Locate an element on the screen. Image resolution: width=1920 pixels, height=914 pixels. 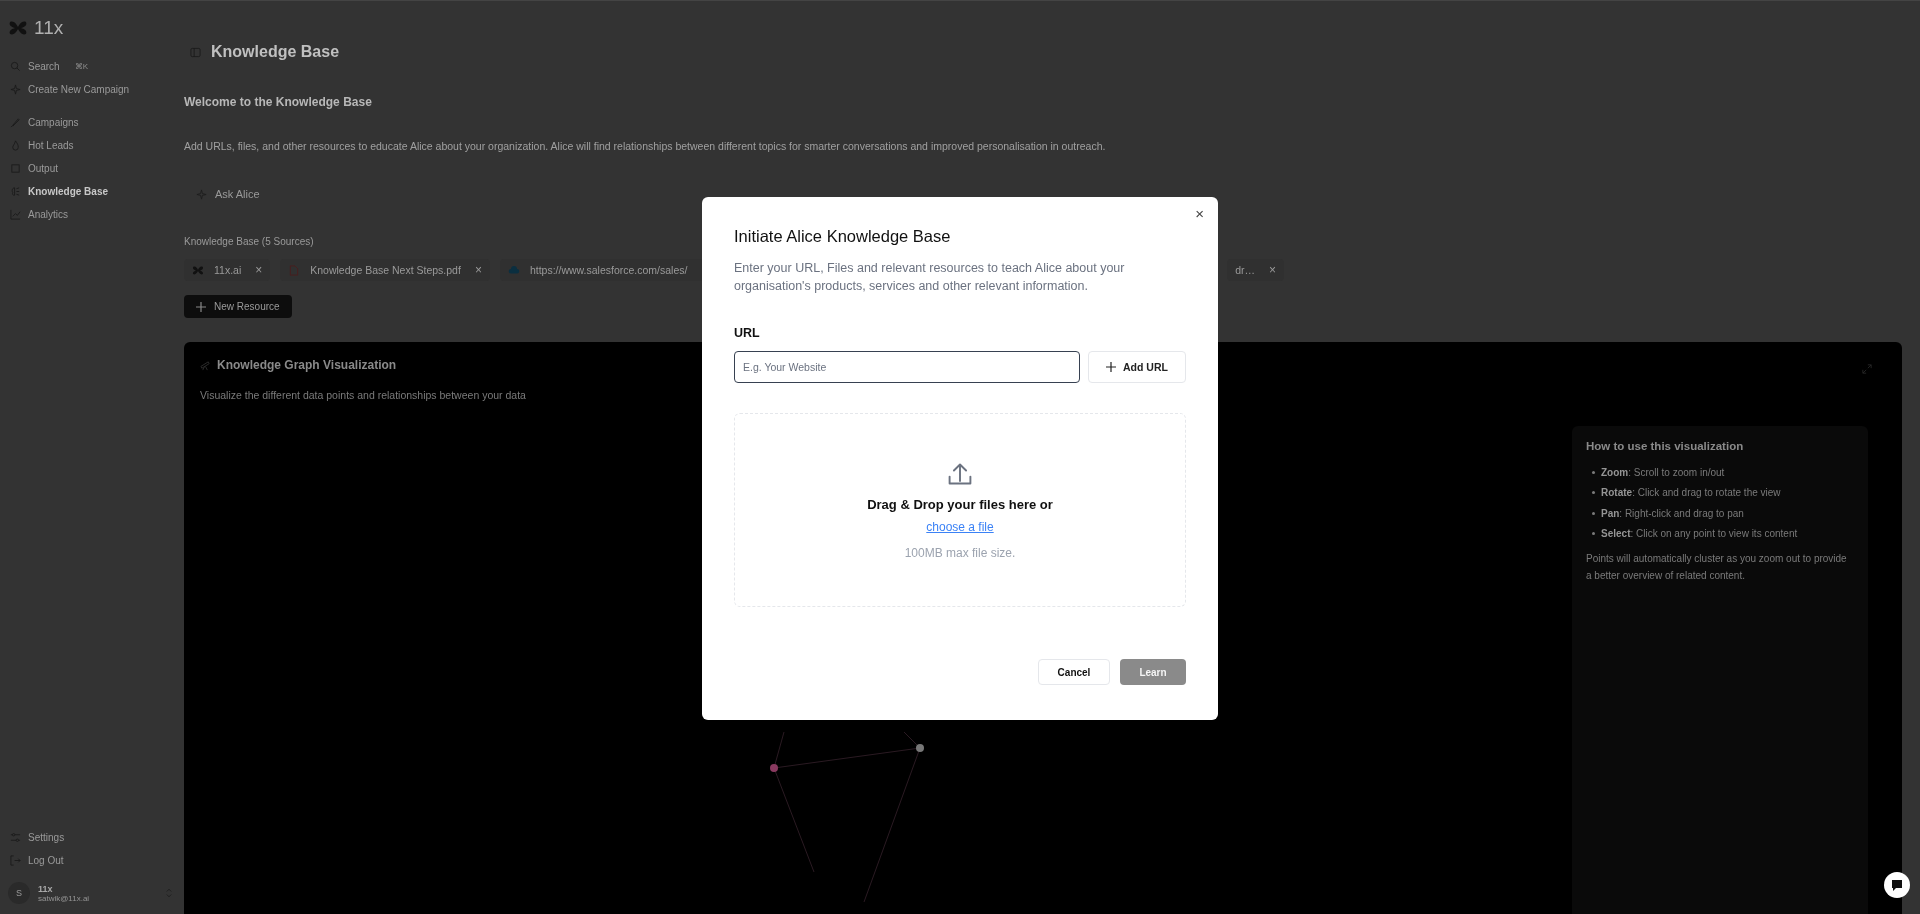
page-description: Add URLs, files, and other resources to educate Alice about your organization. Alice will find relationships between different topics for smarter conversations and improved personalisation in outreach. is located at coordinates (645, 146).